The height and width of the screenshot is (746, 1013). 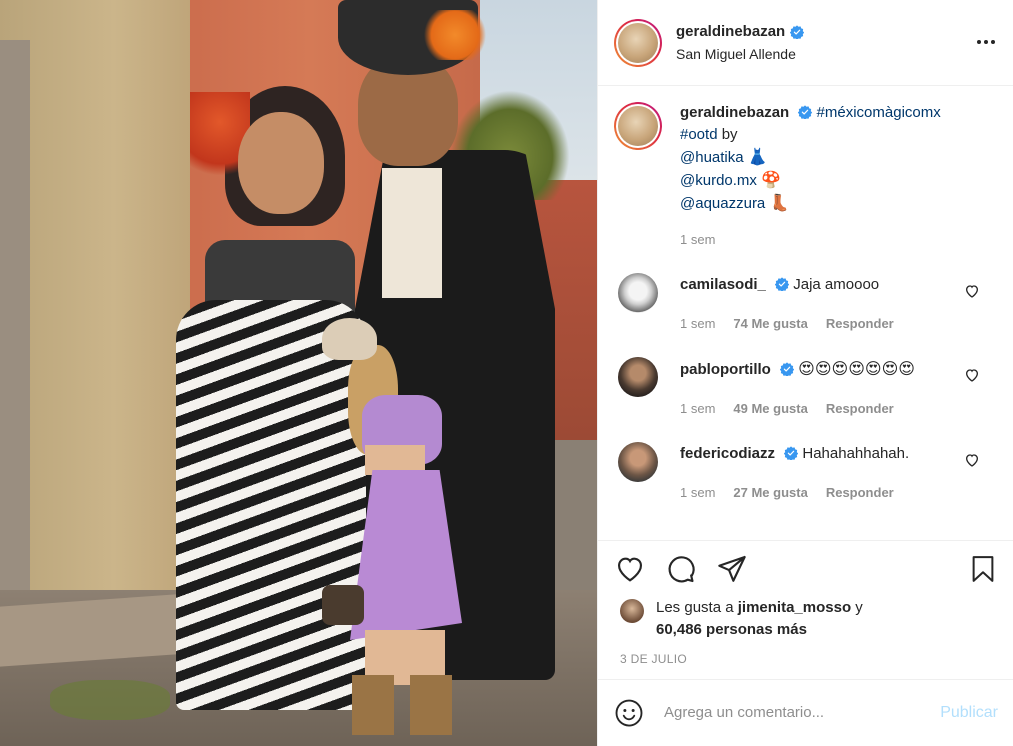 What do you see at coordinates (815, 492) in the screenshot?
I see `comment-meta: 1 sem 27 Me gusta Responder` at bounding box center [815, 492].